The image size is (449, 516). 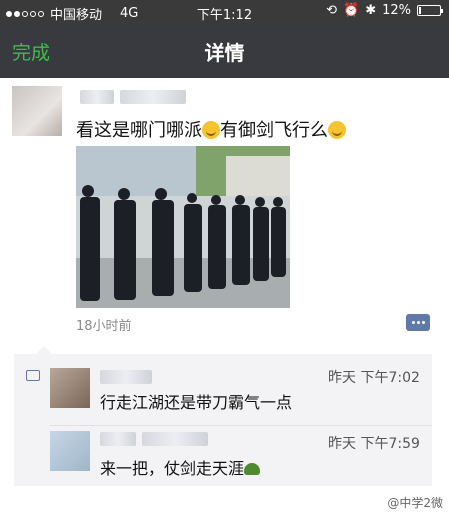 I want to click on poster-avatar, so click(x=37, y=111).